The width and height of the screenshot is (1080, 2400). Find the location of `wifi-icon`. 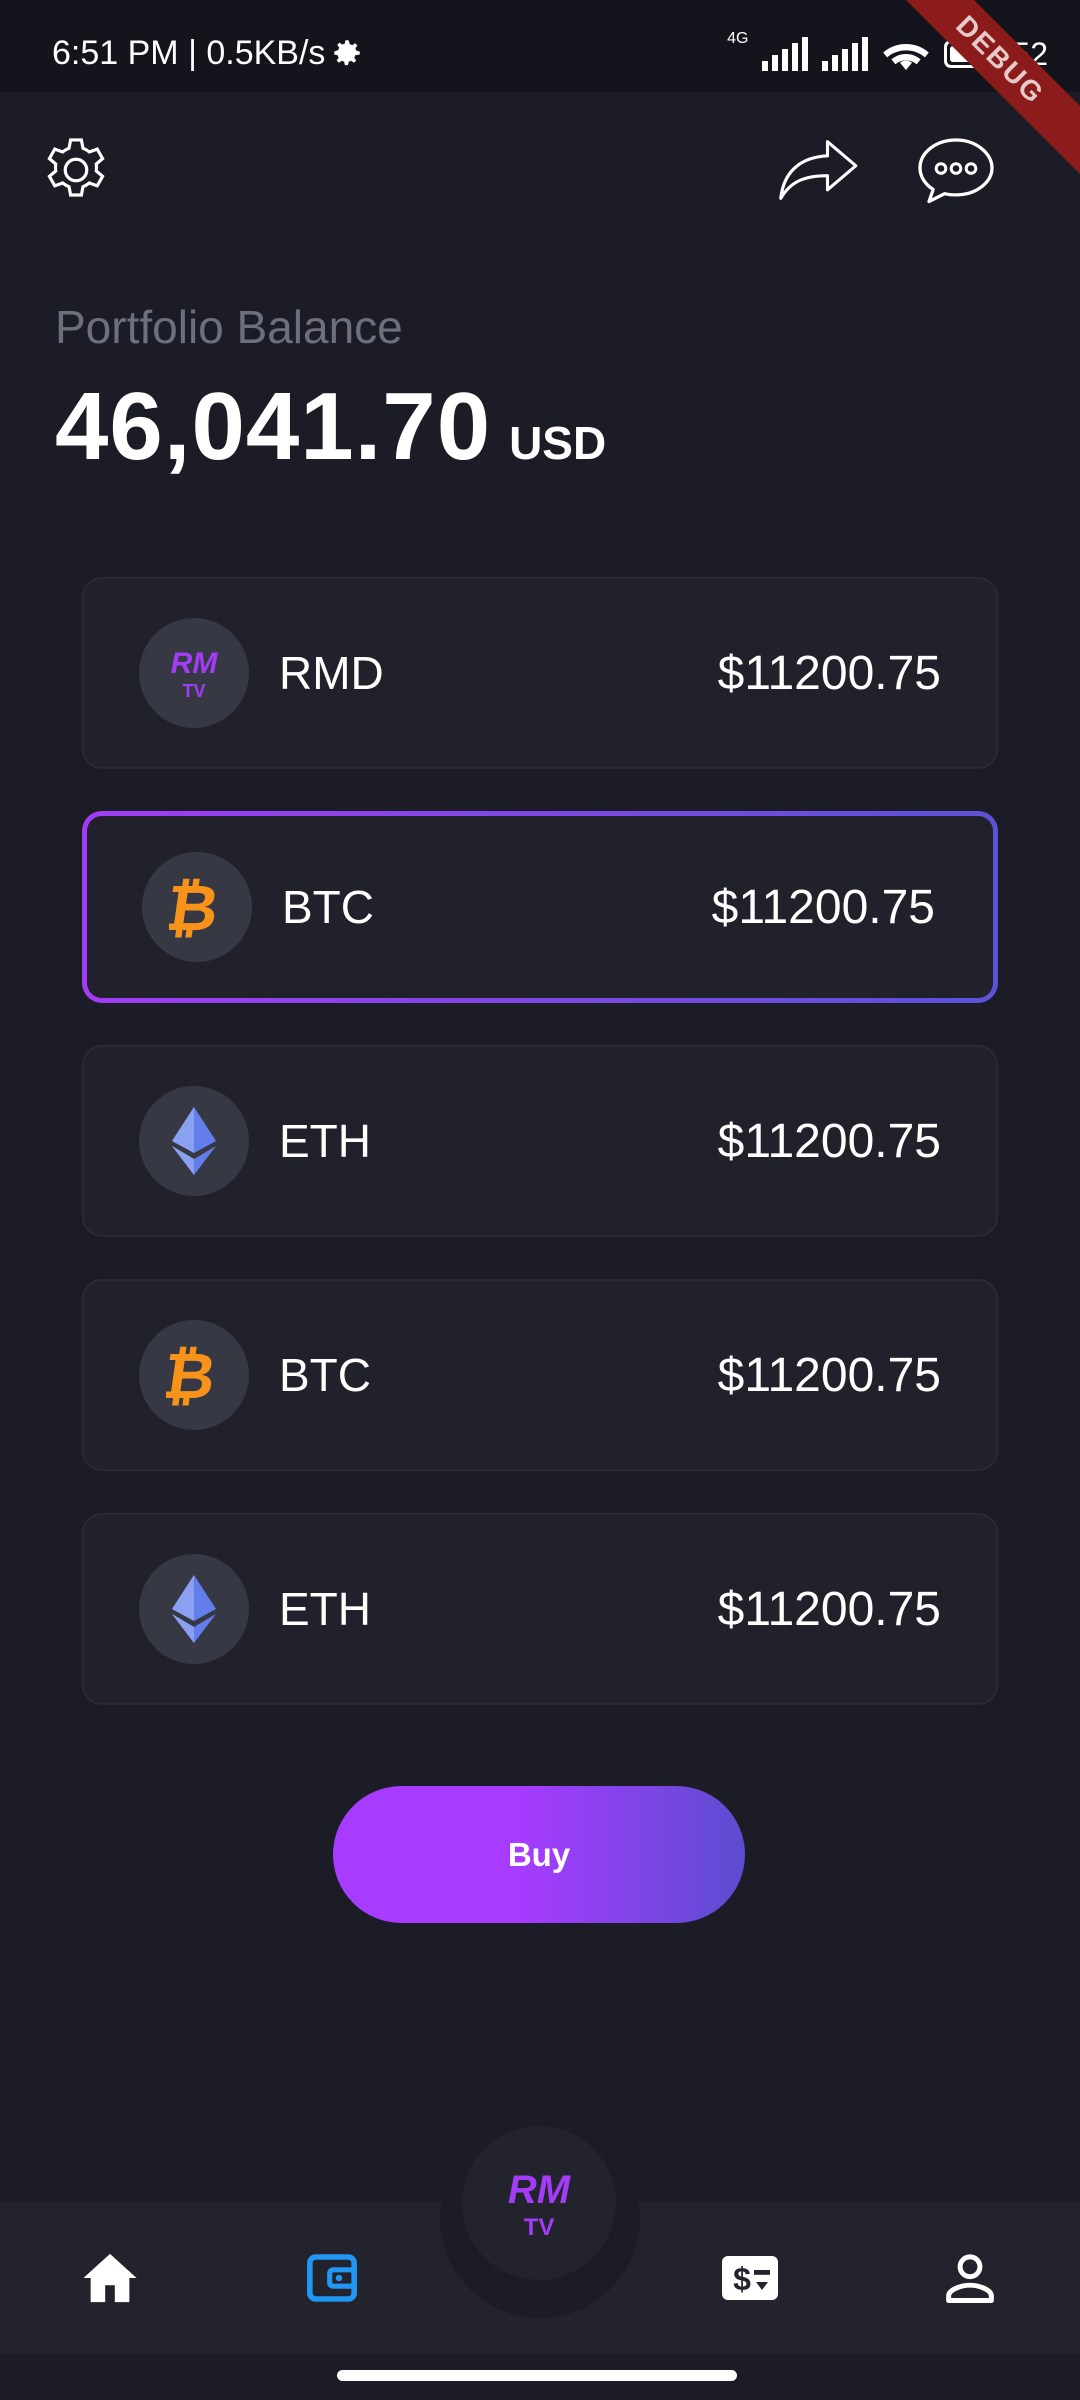

wifi-icon is located at coordinates (906, 57).